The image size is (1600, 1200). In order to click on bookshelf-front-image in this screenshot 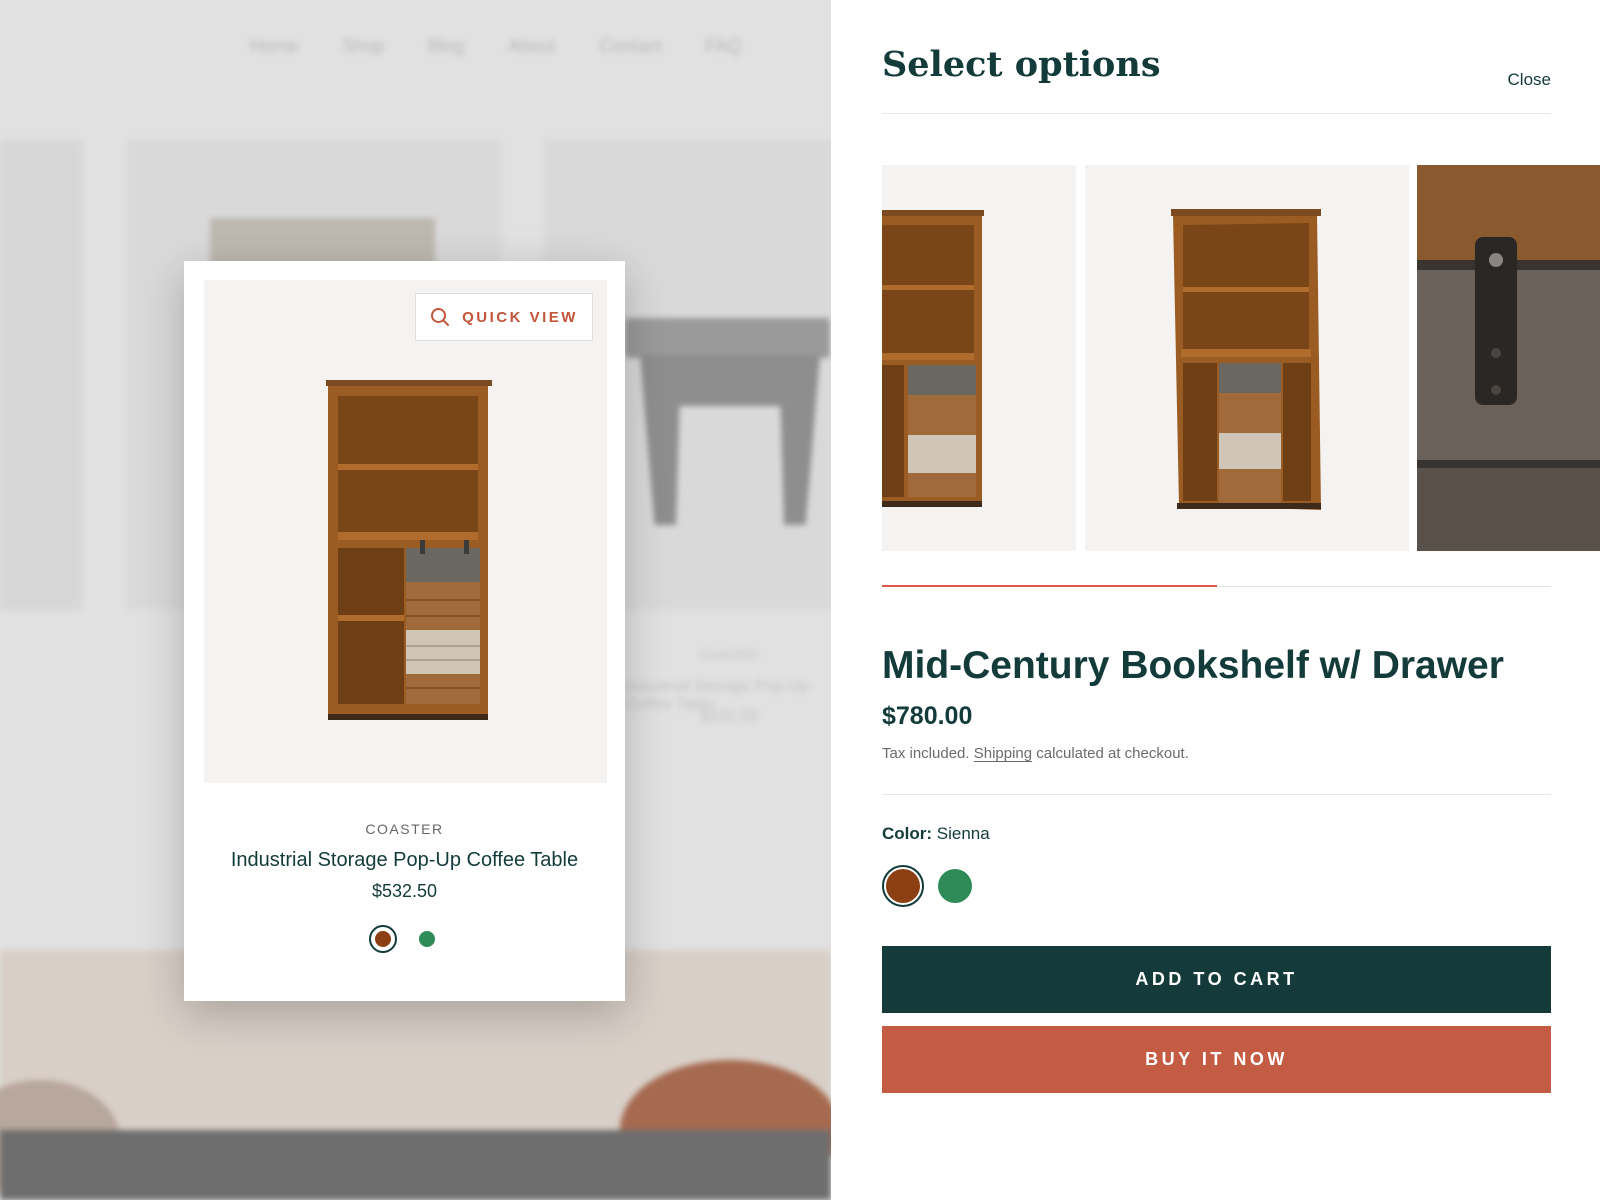, I will do `click(933, 358)`.